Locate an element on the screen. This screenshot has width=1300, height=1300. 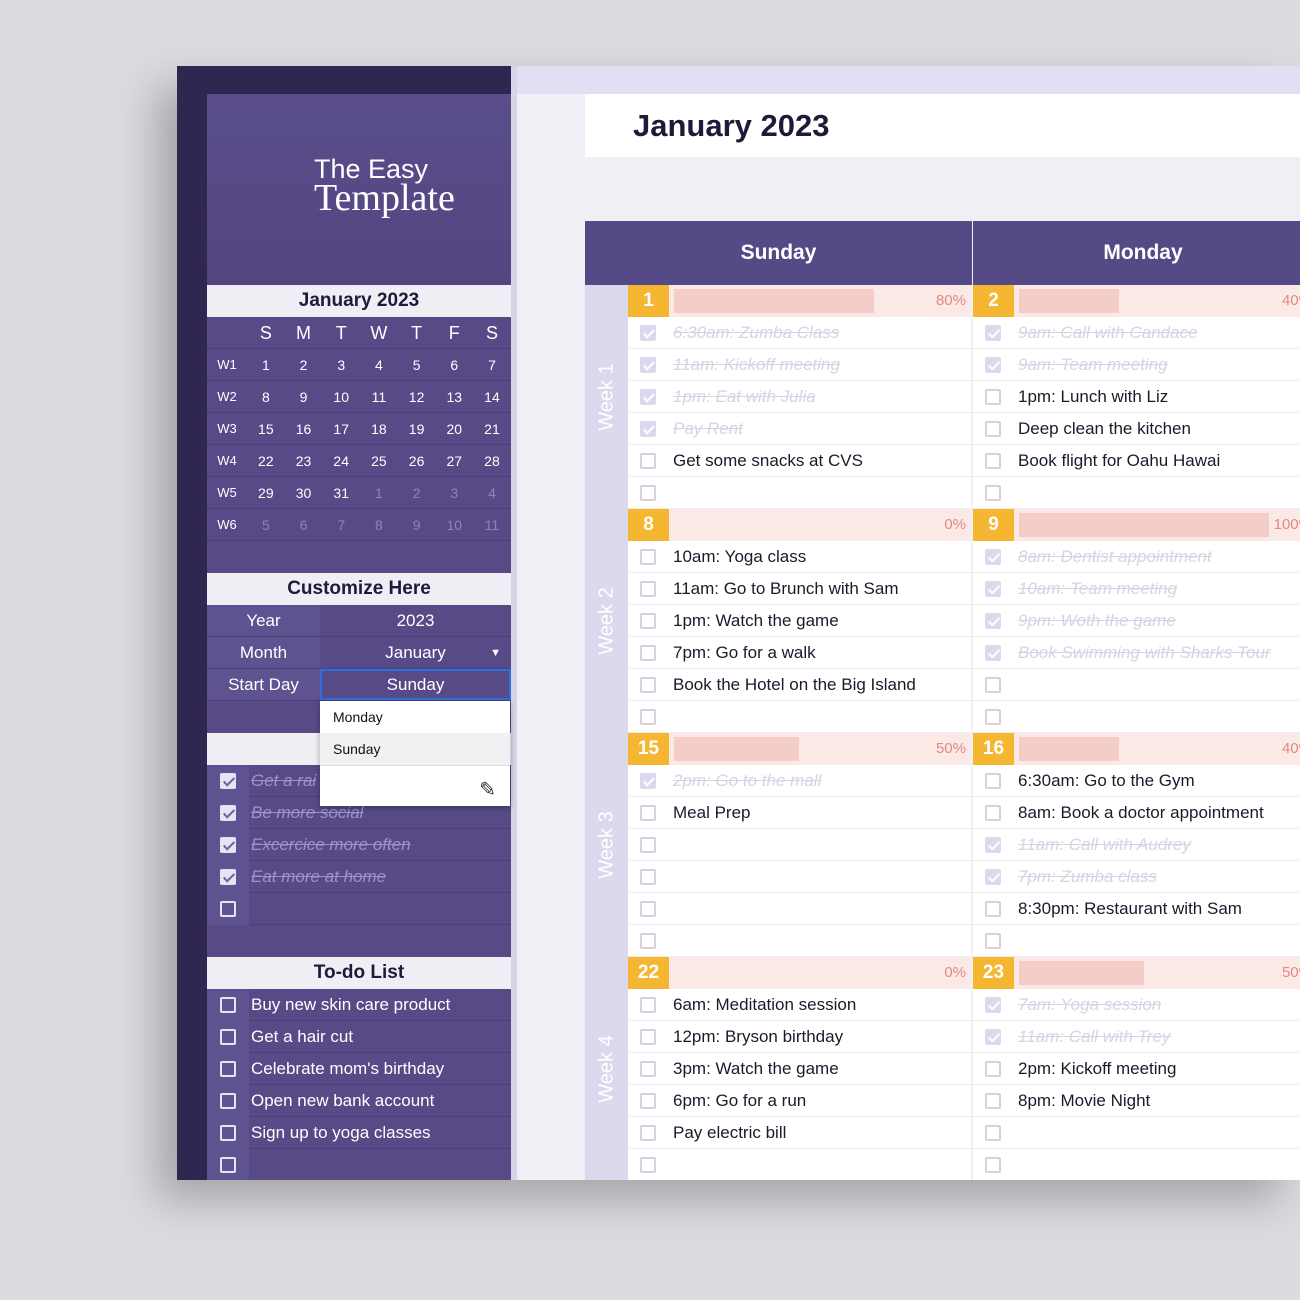
task-text: 6pm: Go for a run is located at coordinates (739, 1101).